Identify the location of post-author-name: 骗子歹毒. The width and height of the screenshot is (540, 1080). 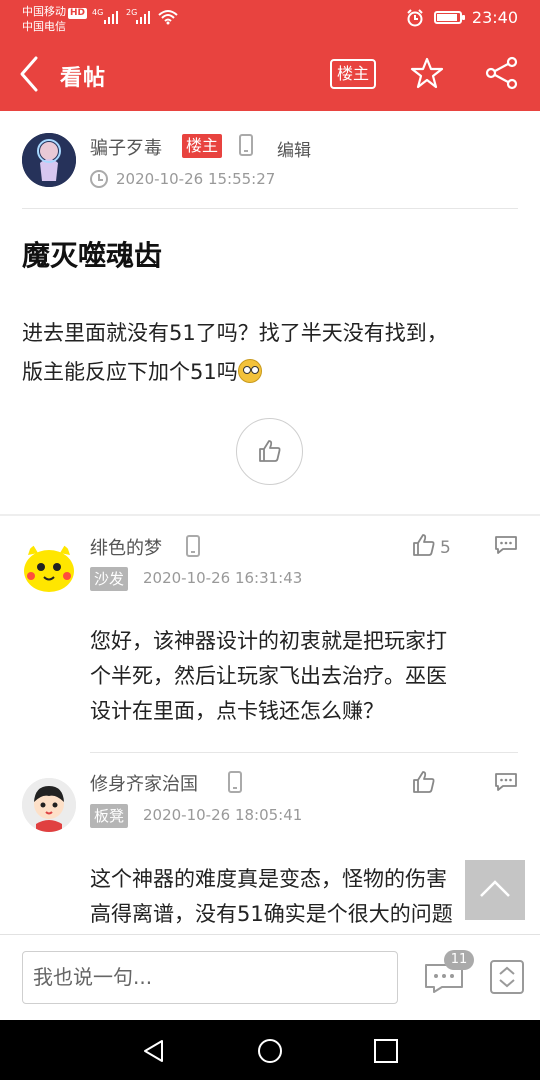
(126, 147).